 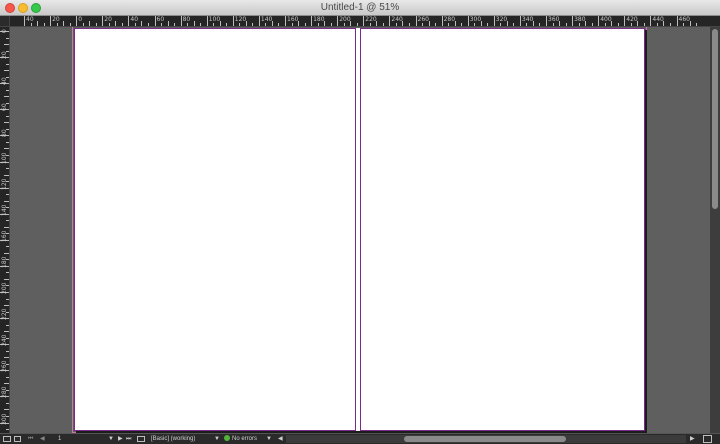 I want to click on next-page-icon: ▶, so click(x=120, y=439).